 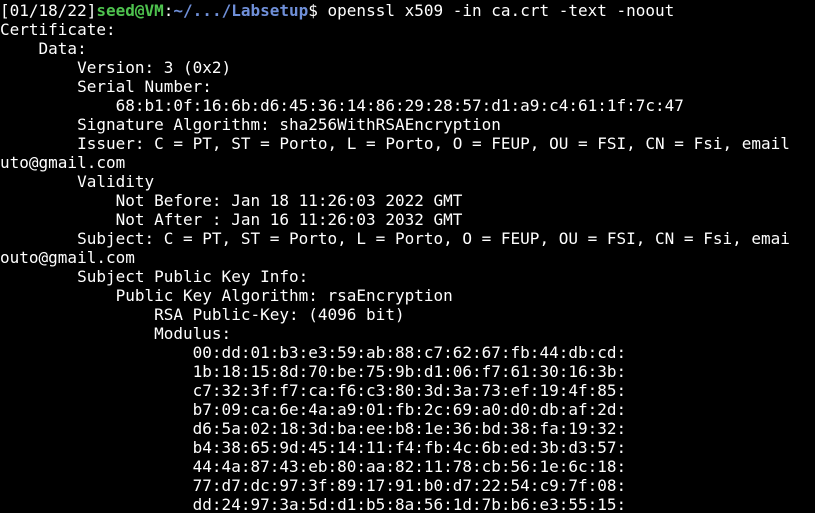 I want to click on prompt-user-host: seed@VM, so click(x=130, y=10).